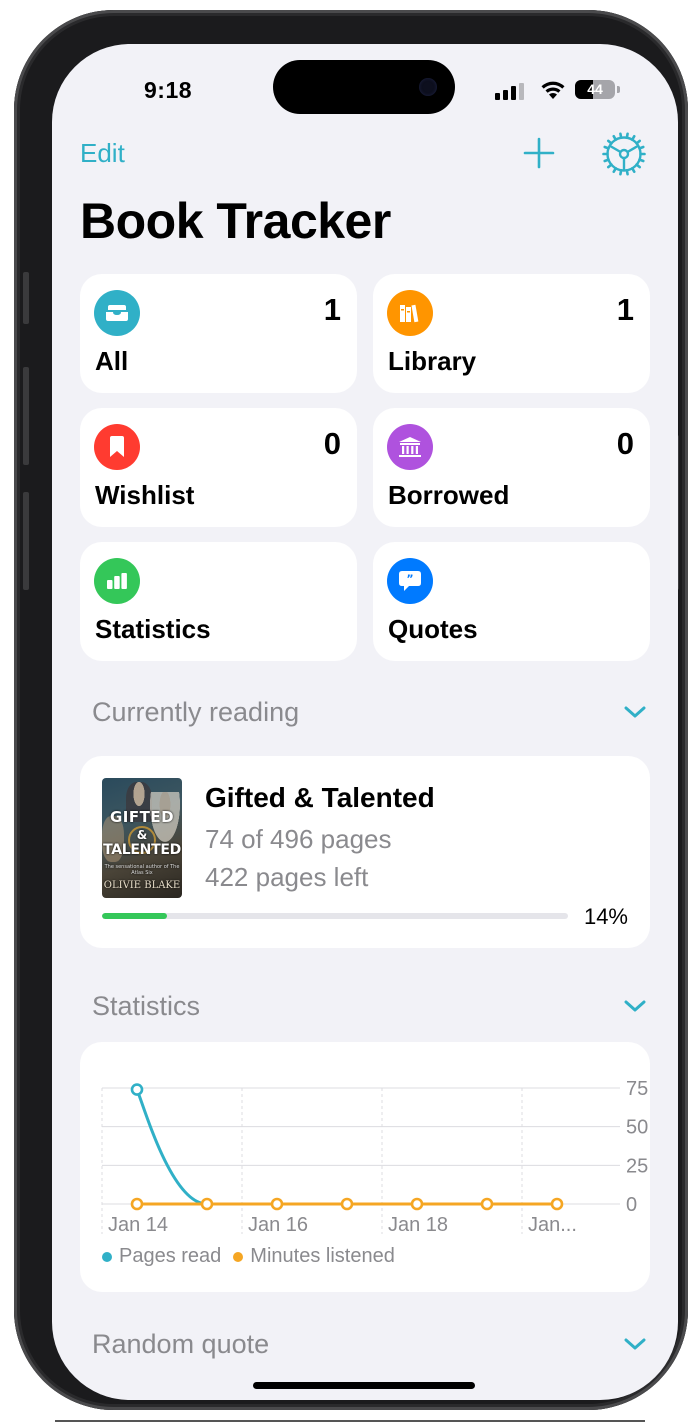 Image resolution: width=700 pixels, height=1424 pixels. Describe the element at coordinates (146, 1006) in the screenshot. I see `section-title: Statistics` at that location.